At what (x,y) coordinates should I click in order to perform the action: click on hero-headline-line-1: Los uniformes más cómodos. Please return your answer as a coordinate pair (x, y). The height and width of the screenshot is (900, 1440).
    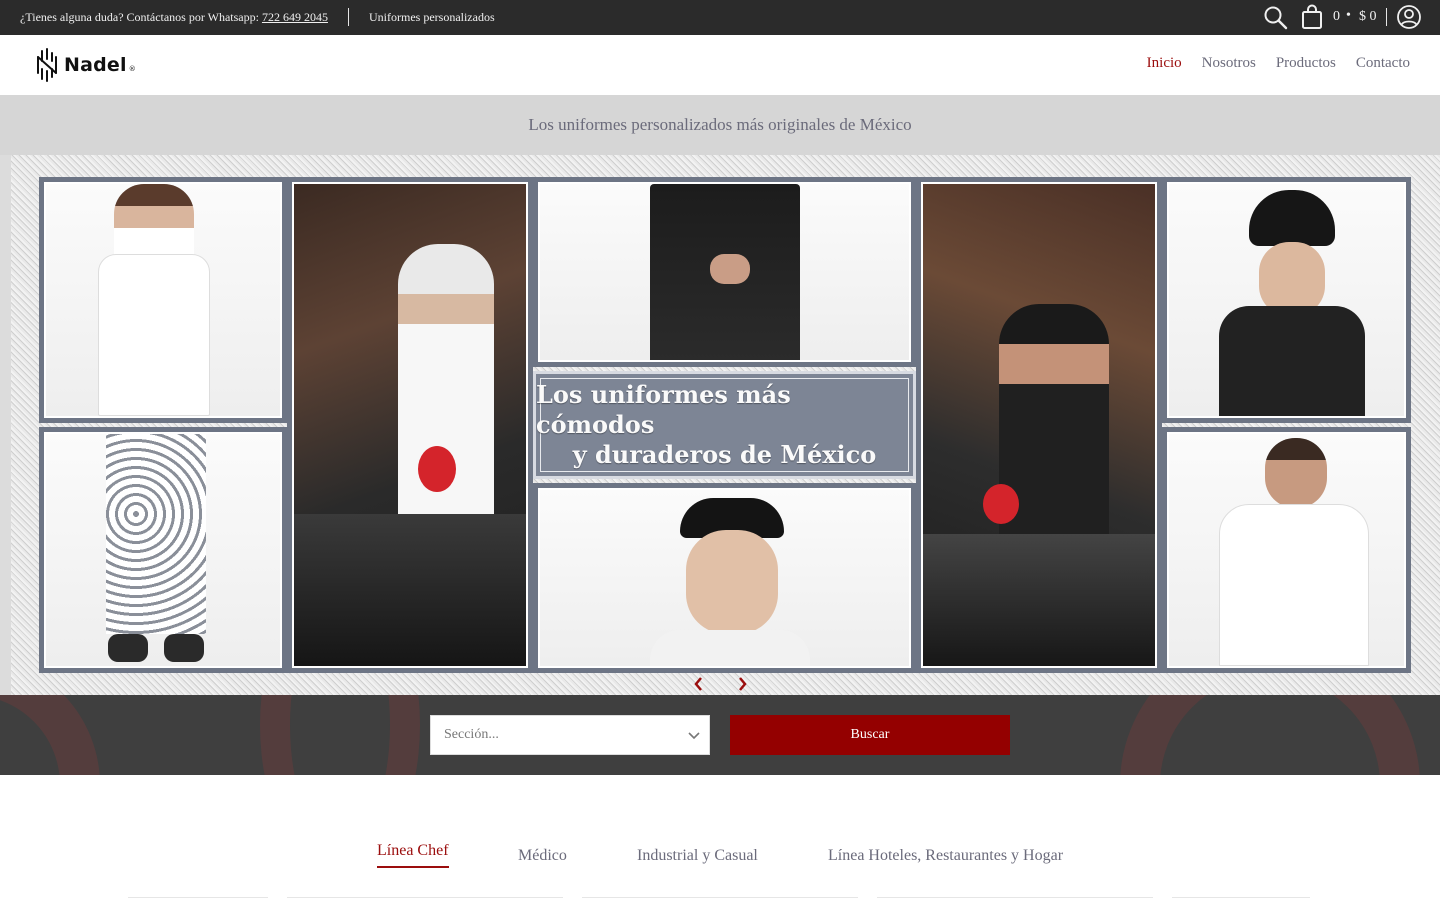
    Looking at the image, I should click on (663, 409).